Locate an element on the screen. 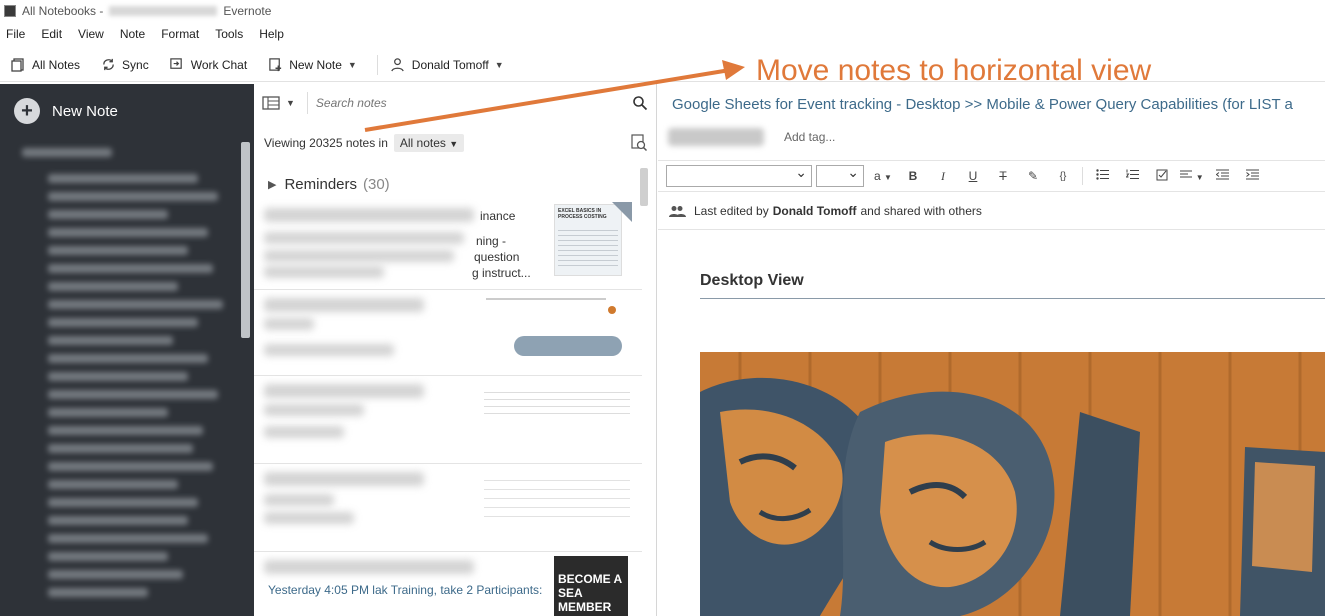  thumbnail-dot is located at coordinates (612, 310).